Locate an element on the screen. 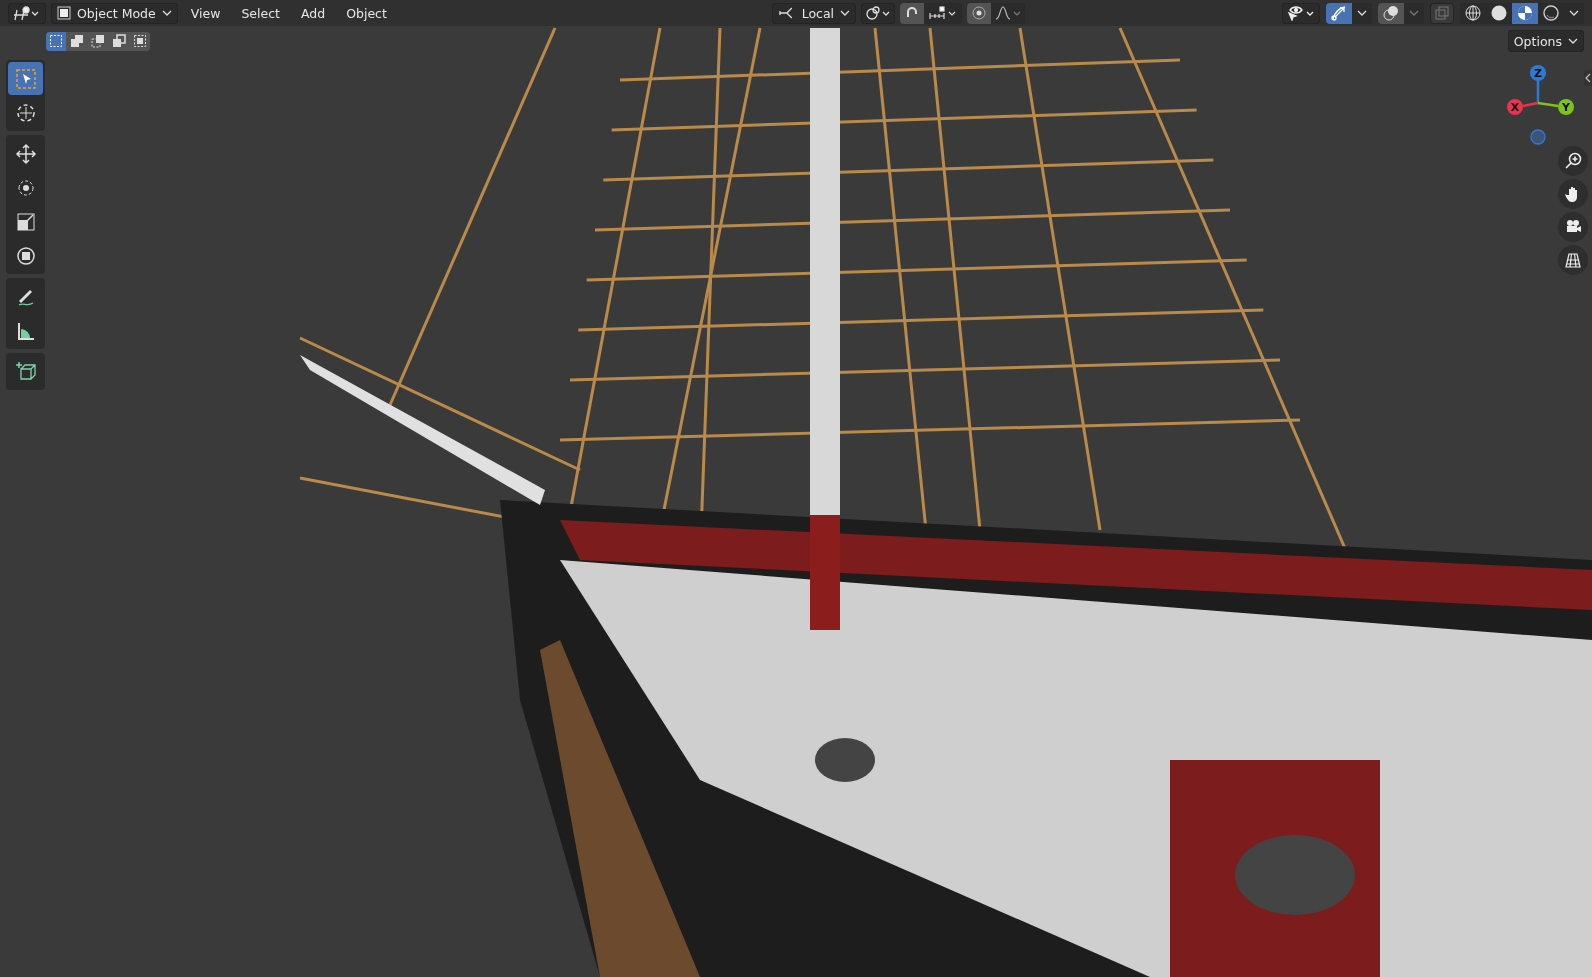 This screenshot has width=1592, height=977. axis-label: Y is located at coordinates (1566, 107).